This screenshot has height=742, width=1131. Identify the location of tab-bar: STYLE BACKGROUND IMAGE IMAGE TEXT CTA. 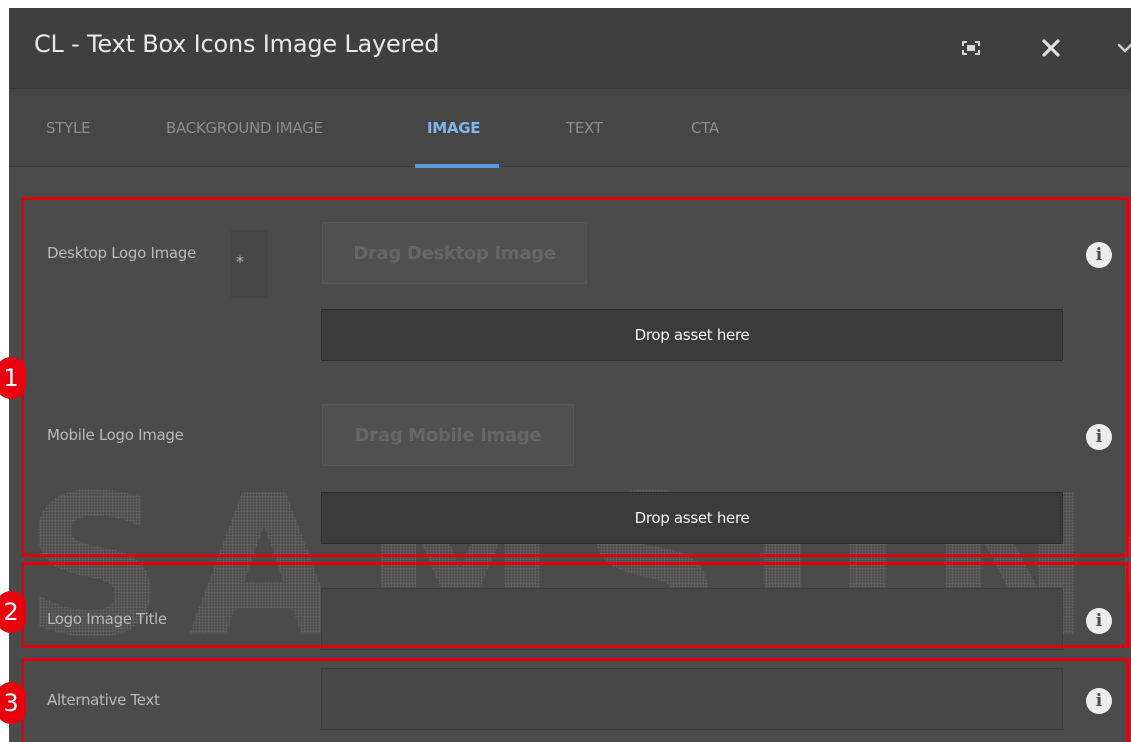
(570, 128).